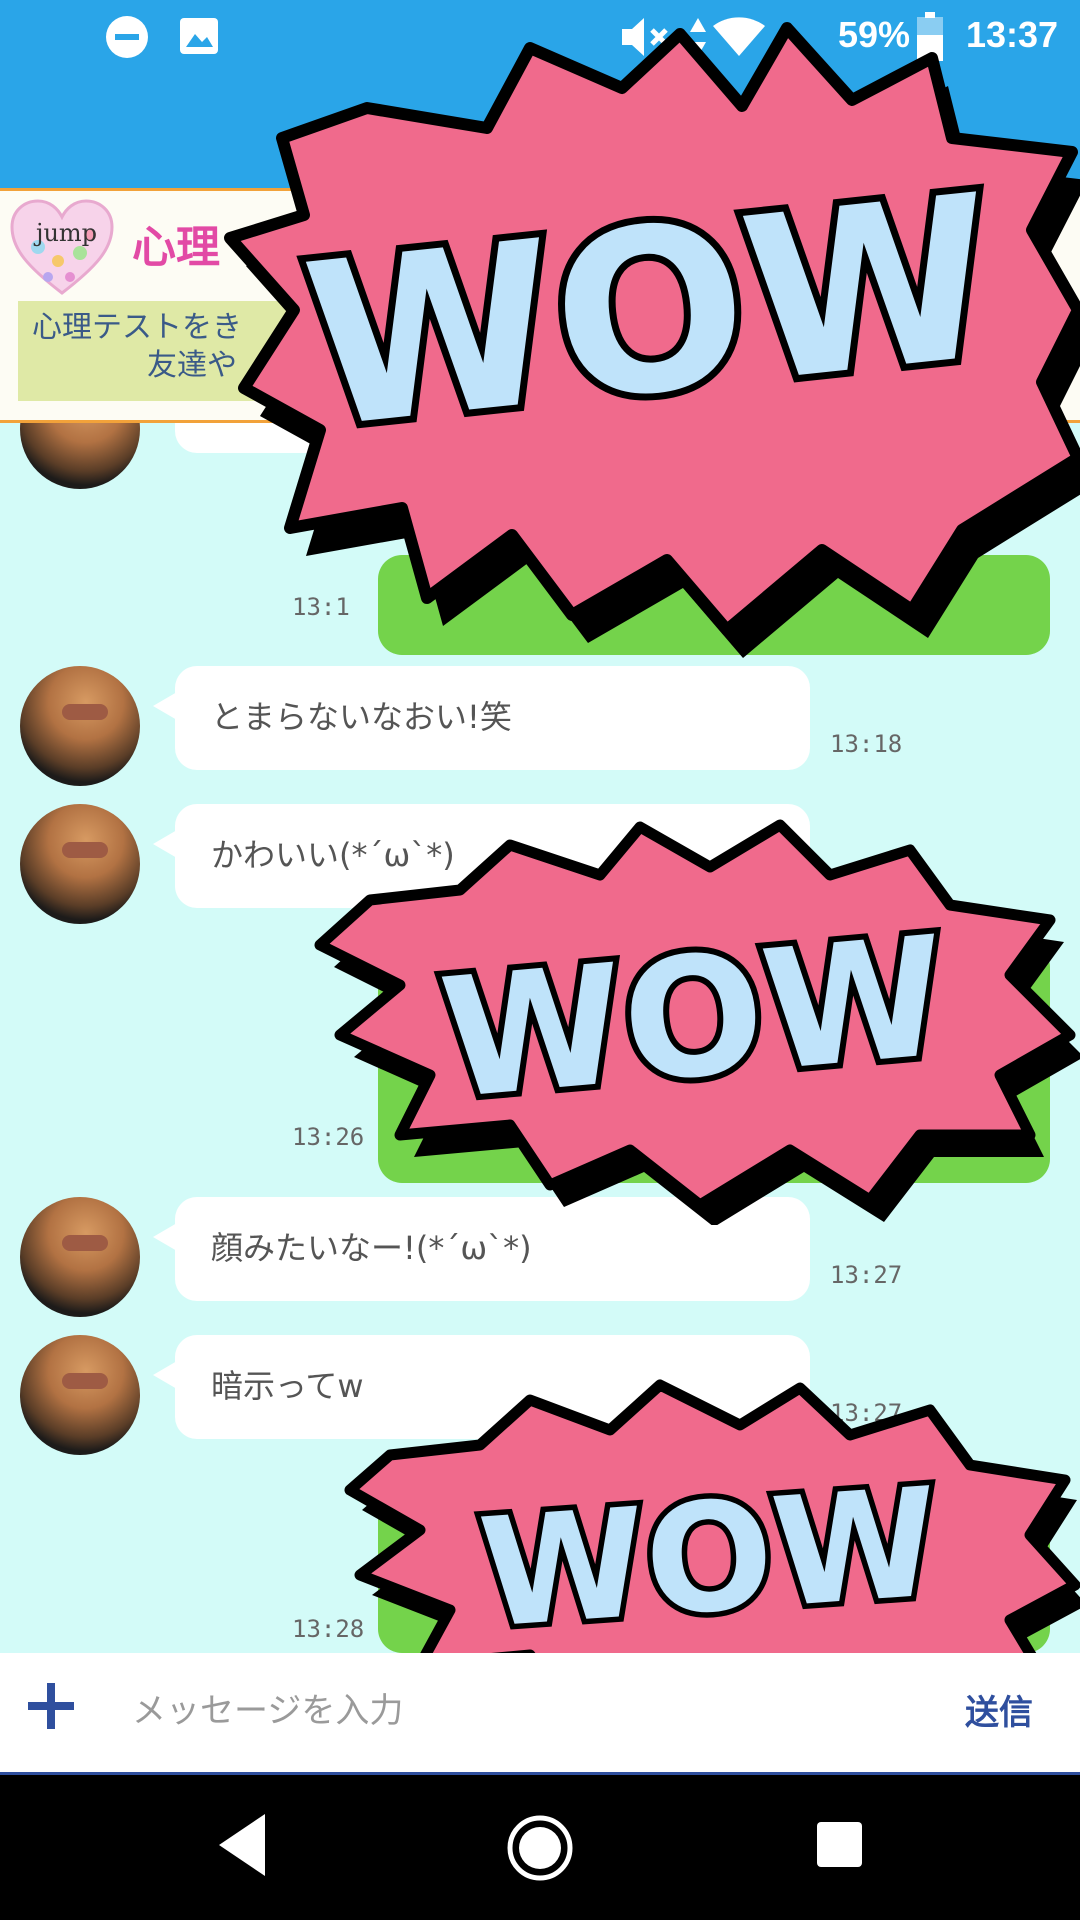 This screenshot has height=1920, width=1080. I want to click on send-button: 送信, so click(999, 1709).